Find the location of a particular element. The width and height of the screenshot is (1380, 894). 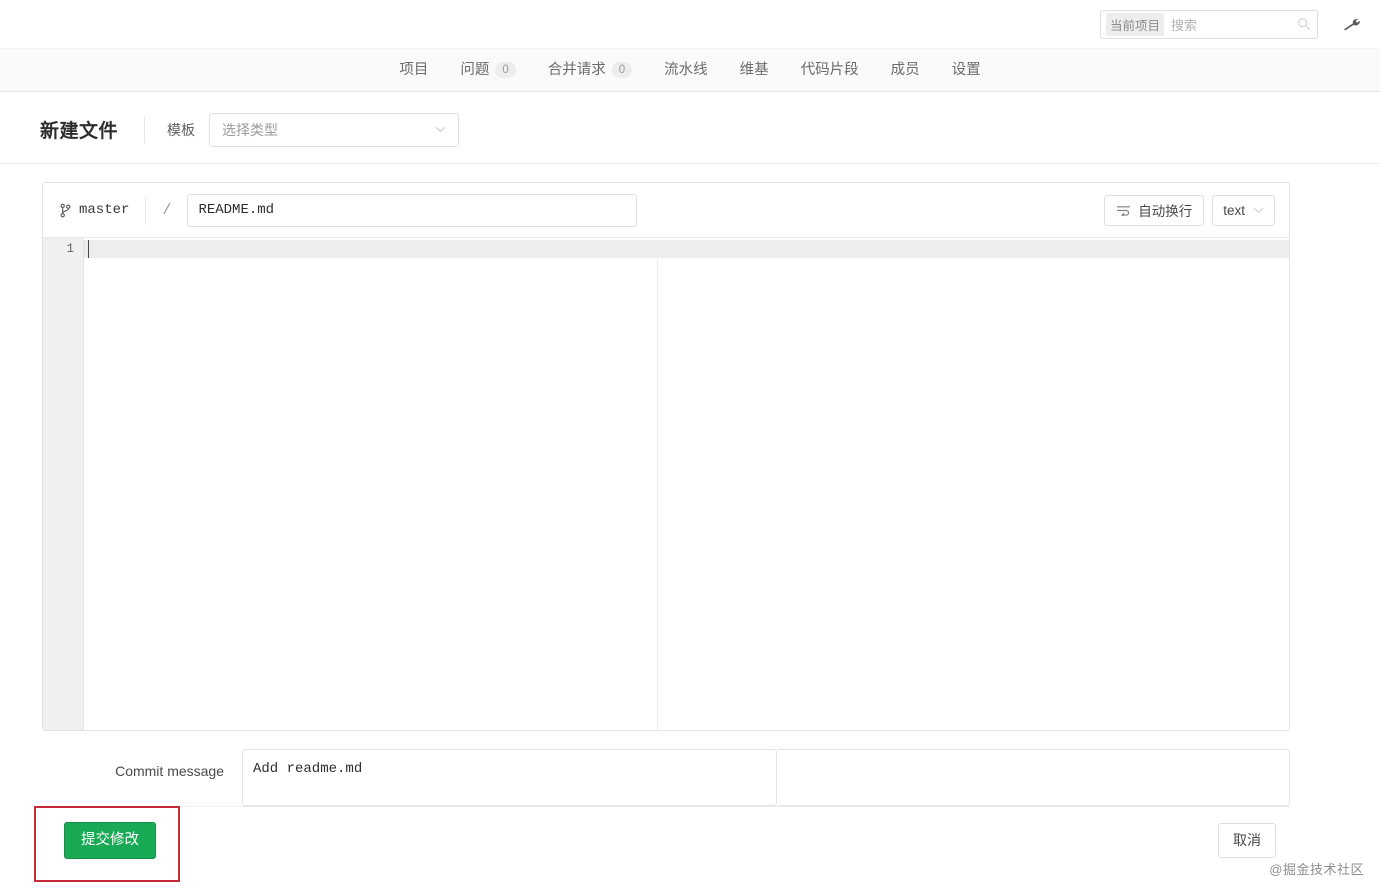

editor-toolbar-right: 自动换行 text is located at coordinates (1189, 210).